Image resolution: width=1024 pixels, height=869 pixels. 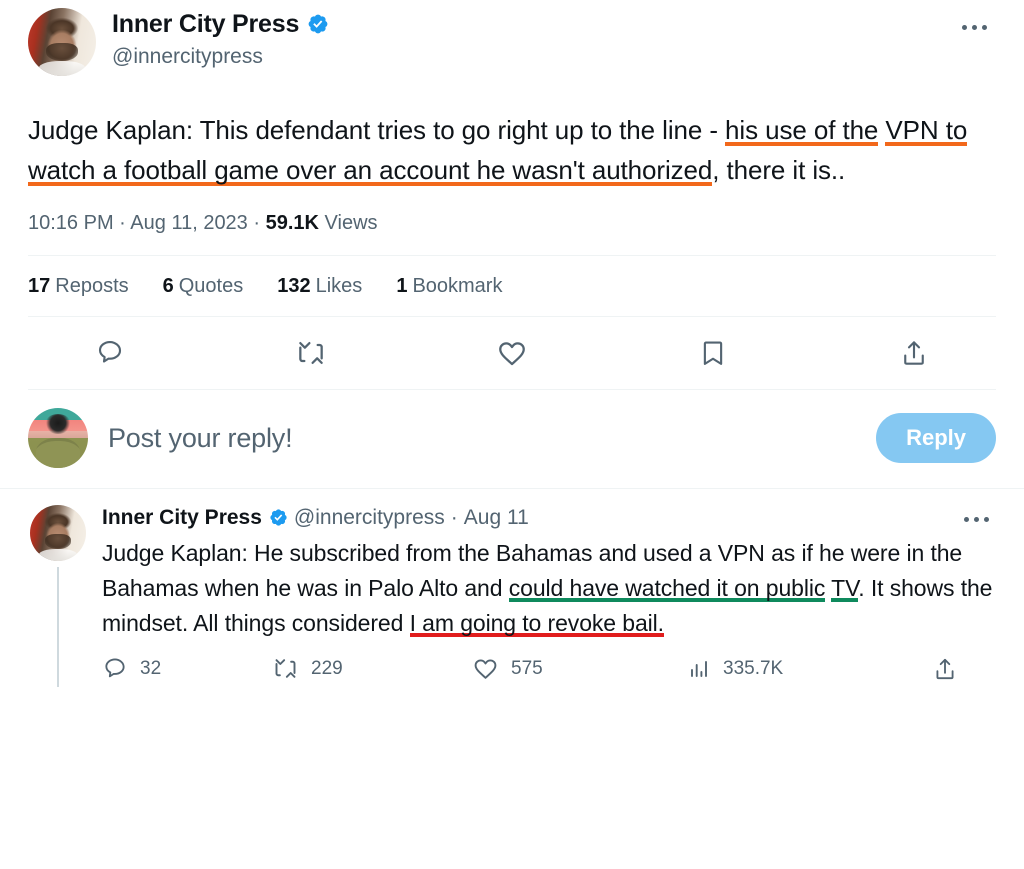 I want to click on reply-tweet-actions: 32 229 575 335.7K, so click(x=549, y=668).